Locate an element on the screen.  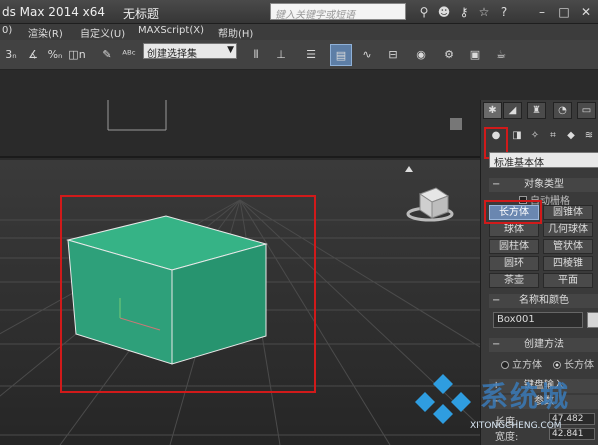
minimize-icon: – is located at coordinates (542, 12).